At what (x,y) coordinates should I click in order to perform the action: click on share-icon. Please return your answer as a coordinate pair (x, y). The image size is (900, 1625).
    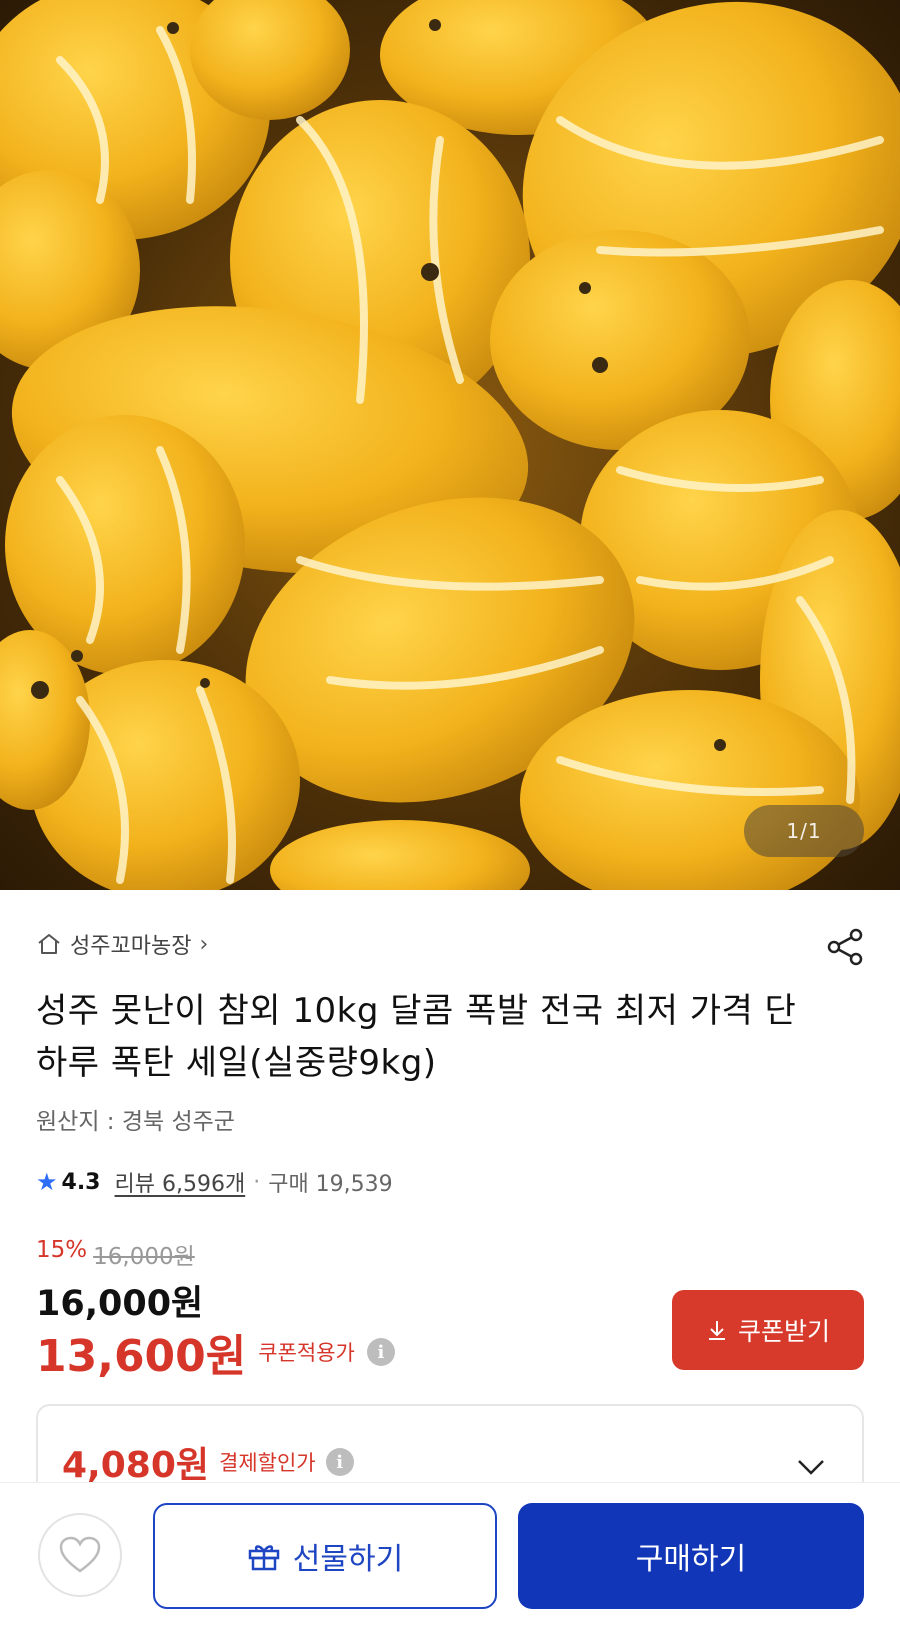
    Looking at the image, I should click on (845, 947).